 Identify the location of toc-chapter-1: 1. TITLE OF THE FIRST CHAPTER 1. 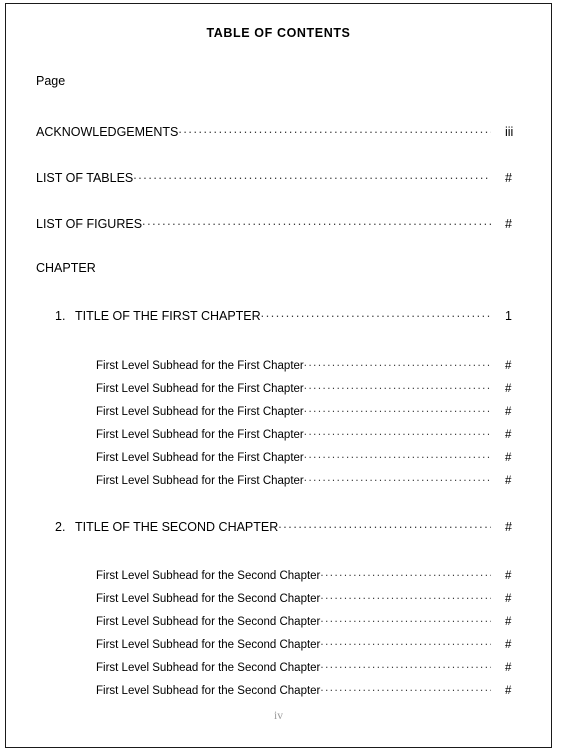
(294, 315).